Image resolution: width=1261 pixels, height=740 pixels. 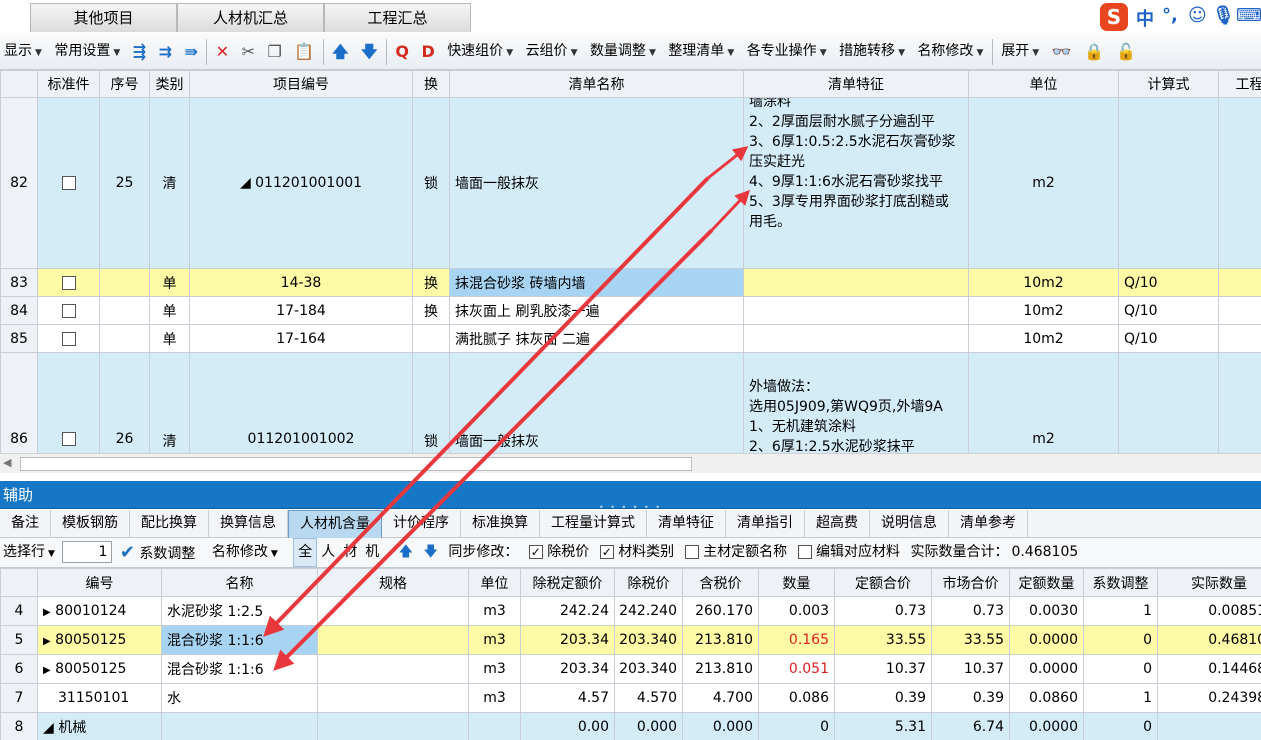 I want to click on sync-material-option: 材料类别, so click(x=637, y=552).